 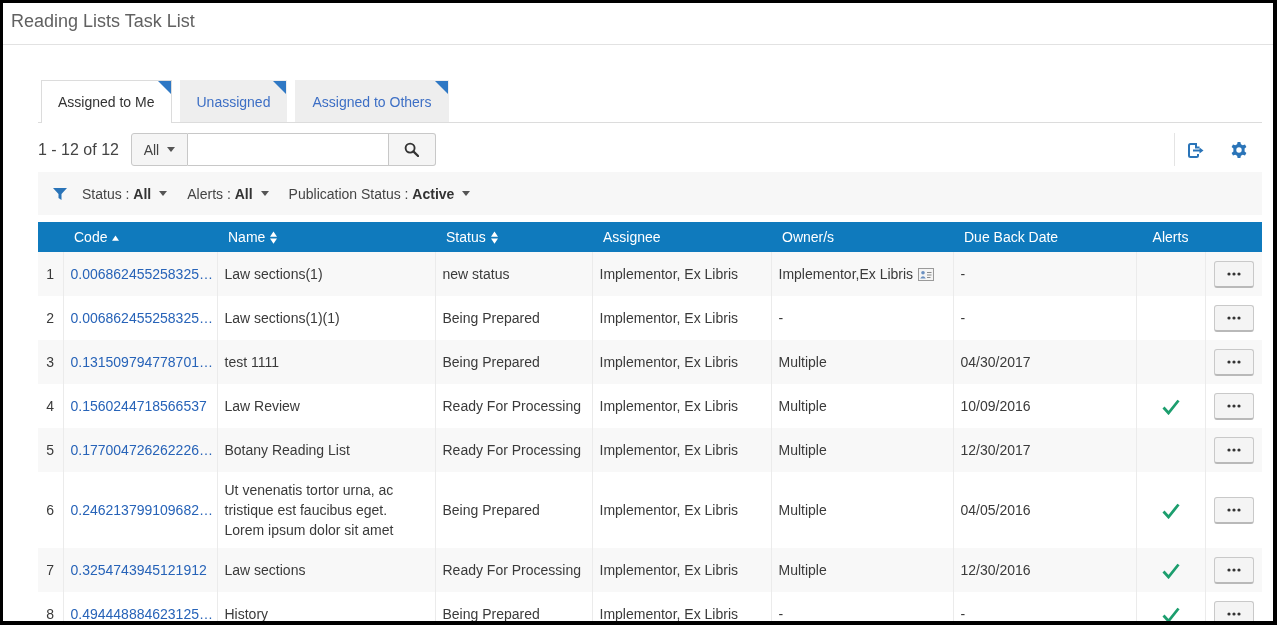 What do you see at coordinates (138, 570) in the screenshot?
I see `code-link: 0.3254743945121912` at bounding box center [138, 570].